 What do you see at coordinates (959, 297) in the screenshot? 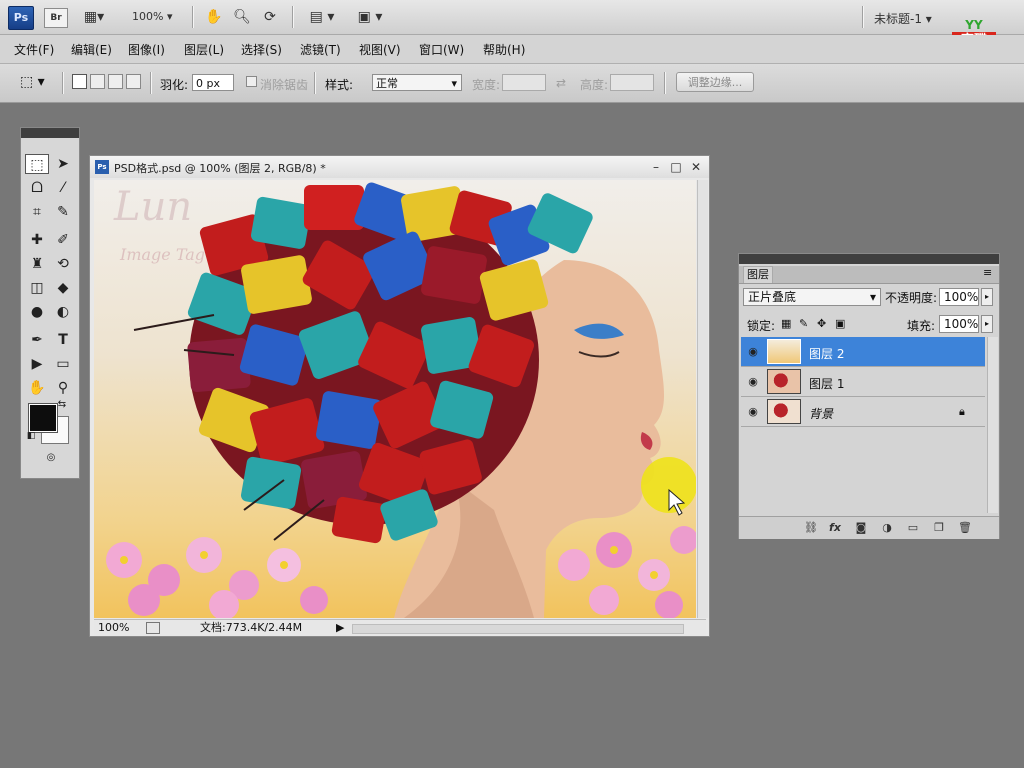
I see `opacity-input: 100%` at bounding box center [959, 297].